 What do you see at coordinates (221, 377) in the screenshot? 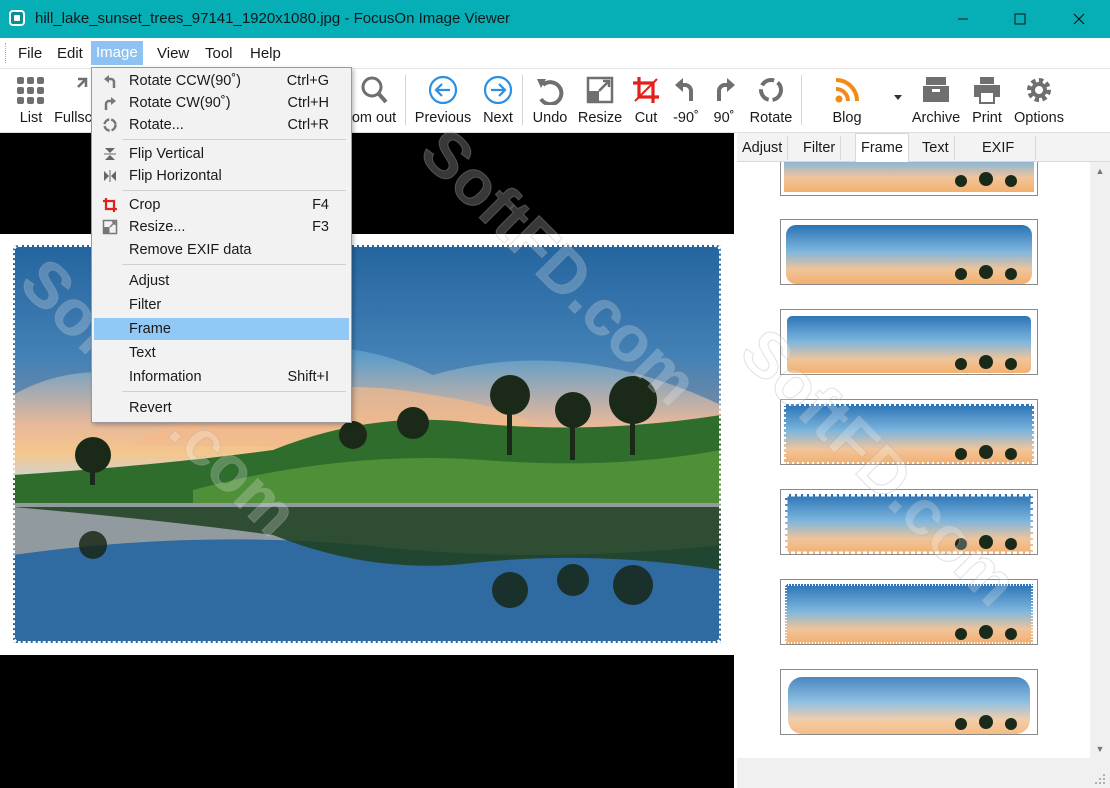
I see `menu-item-information: Information Shift+I` at bounding box center [221, 377].